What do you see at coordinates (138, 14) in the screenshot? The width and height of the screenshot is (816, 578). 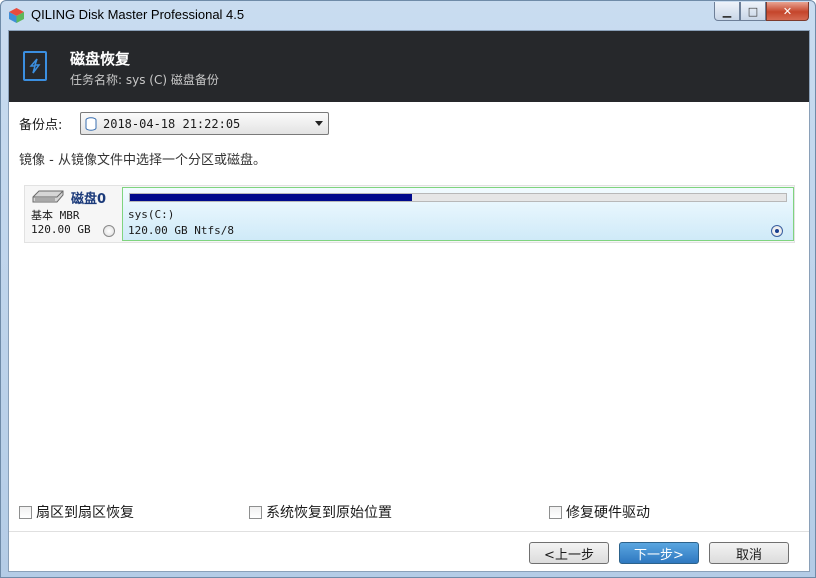 I see `window-title: QILING Disk Master Professional 4.5` at bounding box center [138, 14].